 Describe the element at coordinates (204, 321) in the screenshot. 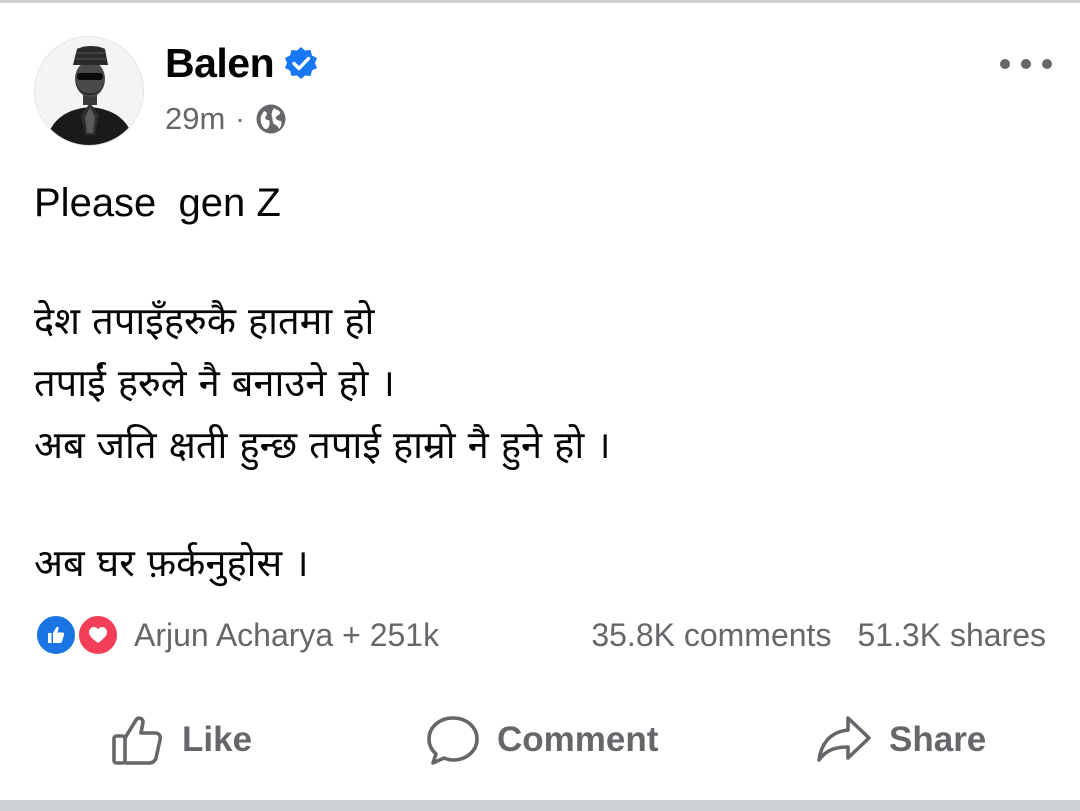

I see `post-text-line: देश तपाइँहरुकै हातमा हो` at that location.